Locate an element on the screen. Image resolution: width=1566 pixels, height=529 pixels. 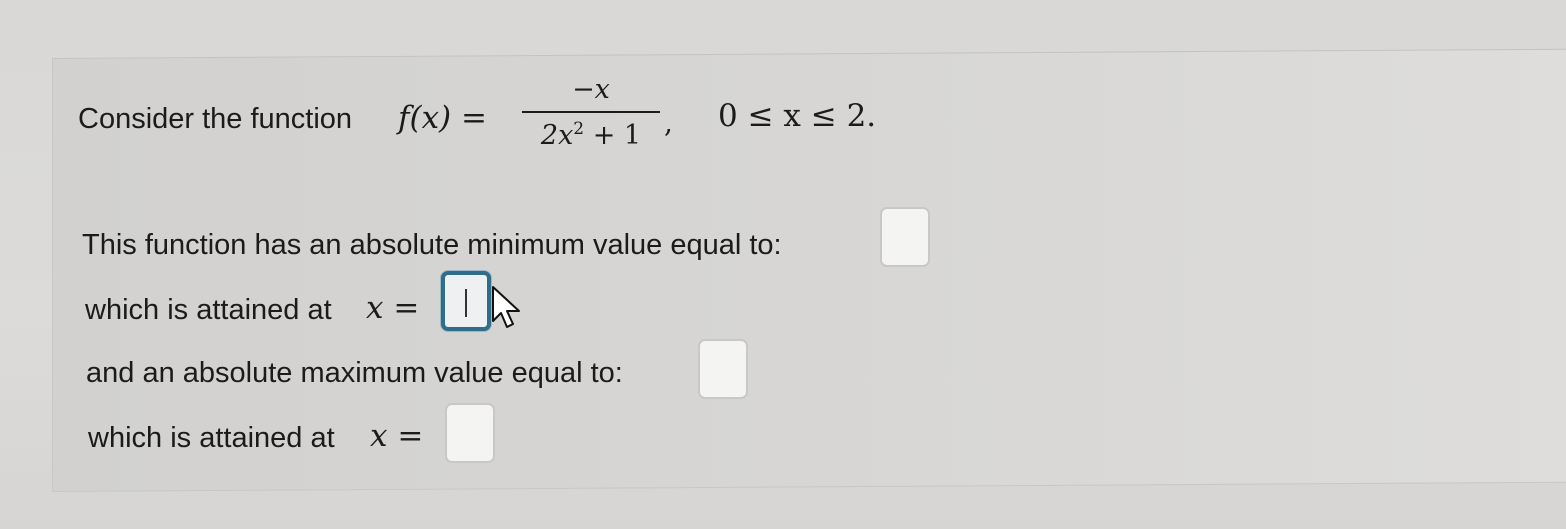
max-value-label: and an absolute maximum value equal to: is located at coordinates (354, 373).